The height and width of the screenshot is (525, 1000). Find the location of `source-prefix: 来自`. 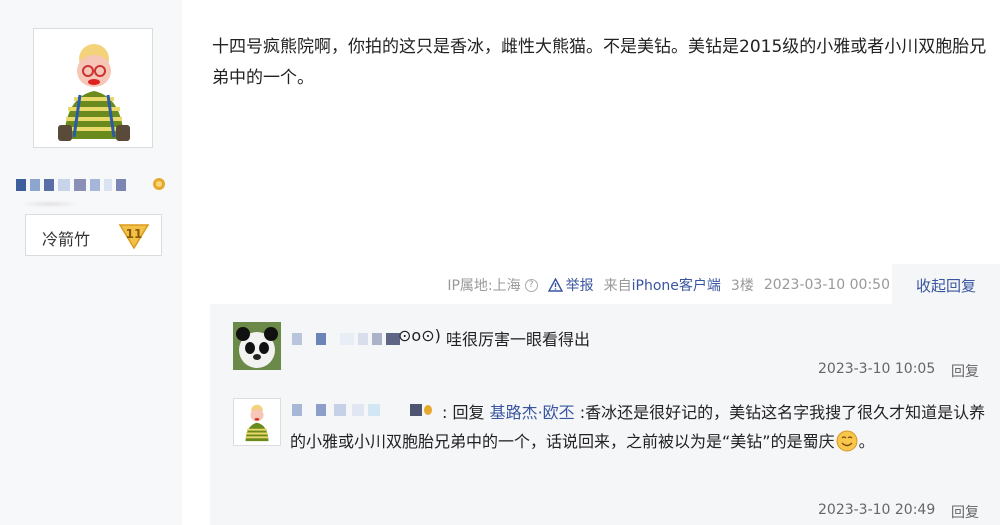

source-prefix: 来自 is located at coordinates (617, 286).